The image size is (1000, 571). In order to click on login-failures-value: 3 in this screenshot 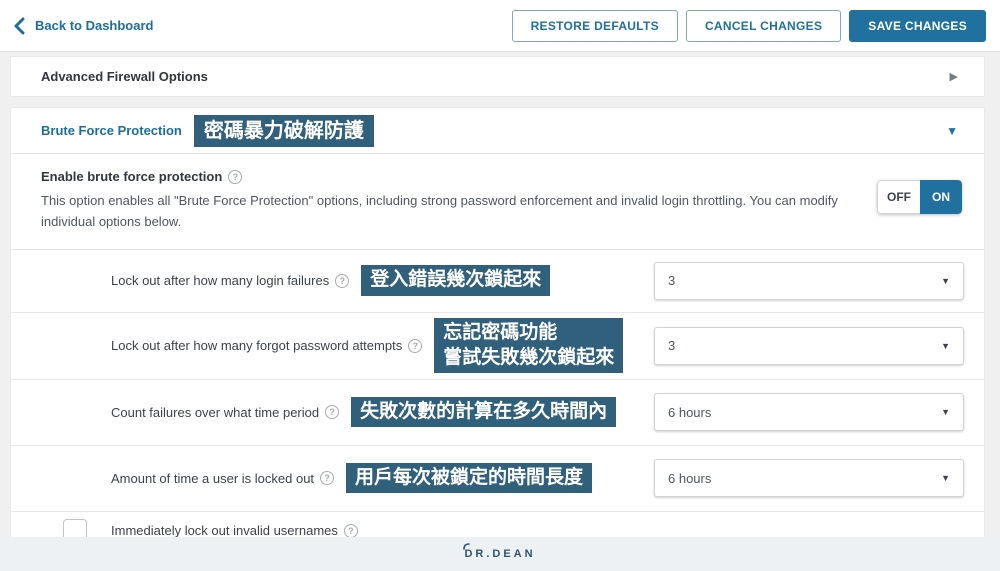, I will do `click(672, 281)`.